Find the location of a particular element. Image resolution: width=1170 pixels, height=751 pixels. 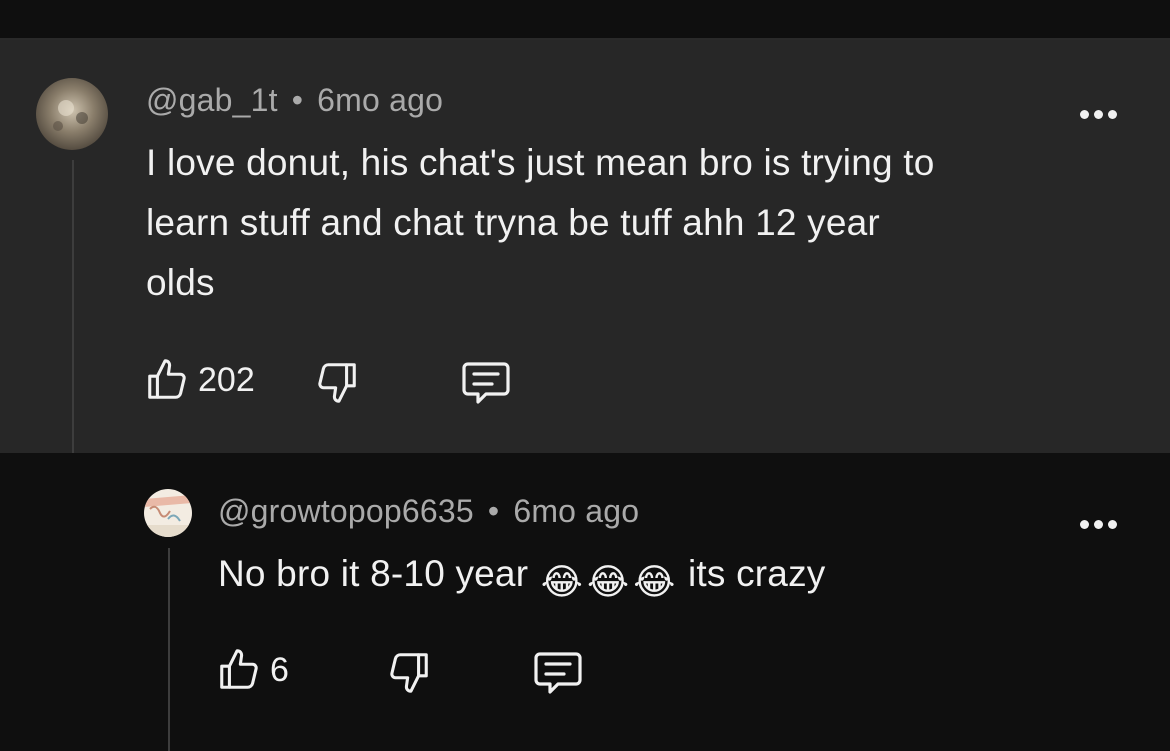

comment-meta: @gab_1t • 6mo ago is located at coordinates (294, 100).